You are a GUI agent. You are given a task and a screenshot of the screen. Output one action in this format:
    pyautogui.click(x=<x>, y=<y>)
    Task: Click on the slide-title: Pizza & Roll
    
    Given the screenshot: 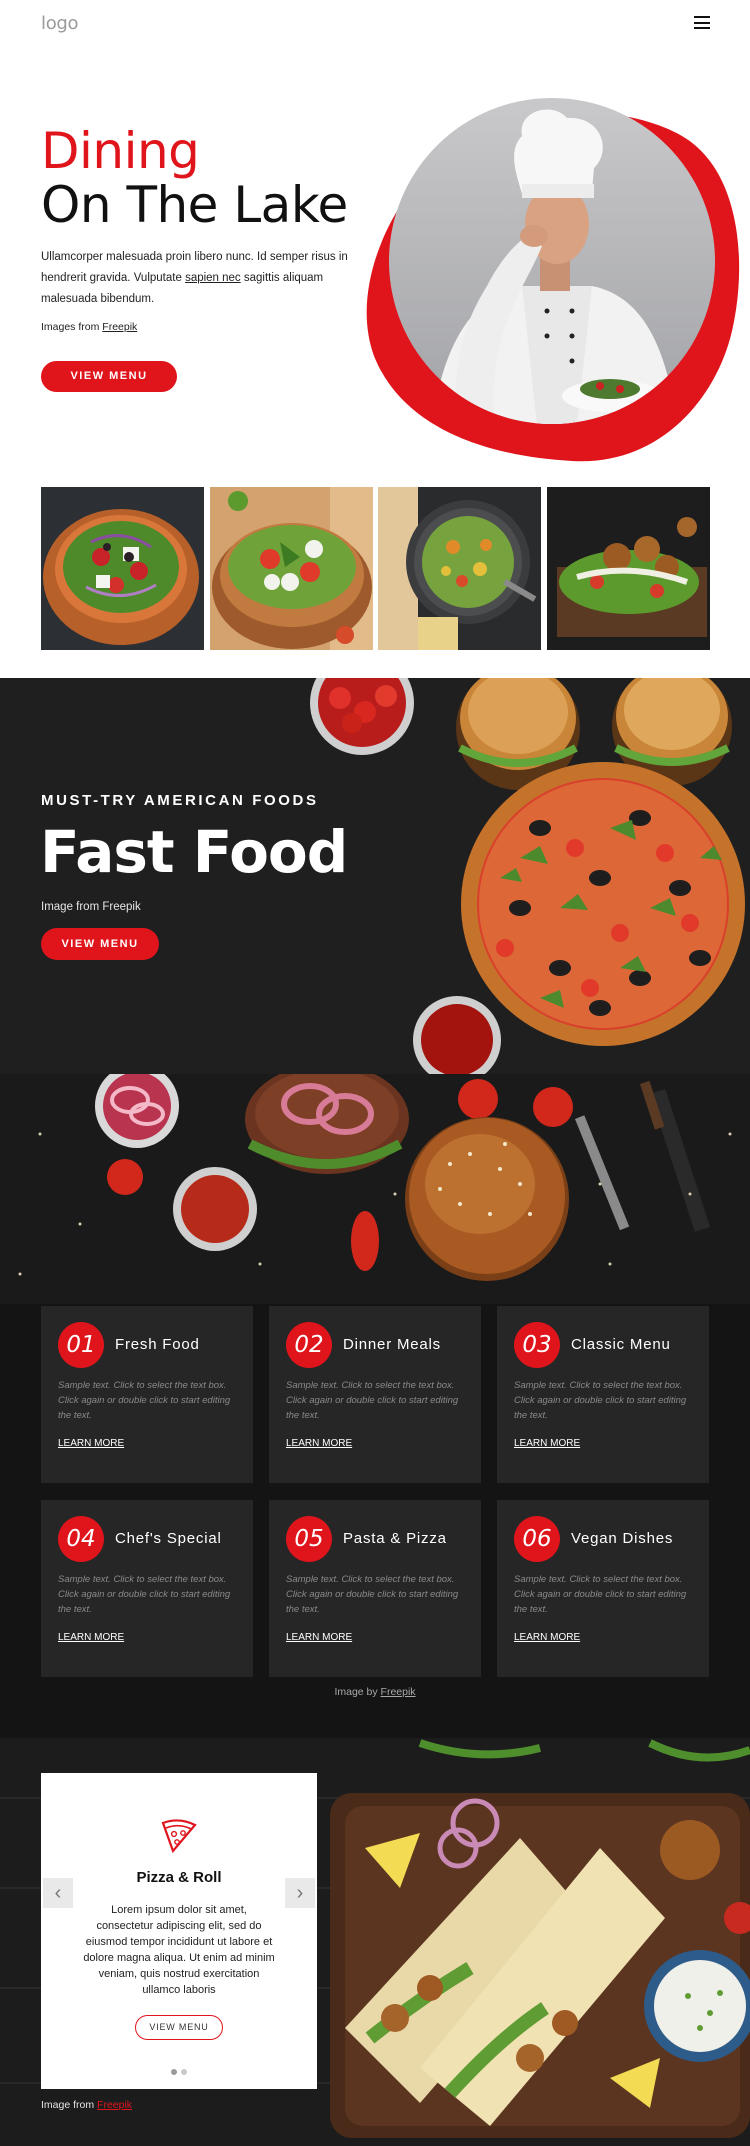 What is the action you would take?
    pyautogui.click(x=179, y=1877)
    